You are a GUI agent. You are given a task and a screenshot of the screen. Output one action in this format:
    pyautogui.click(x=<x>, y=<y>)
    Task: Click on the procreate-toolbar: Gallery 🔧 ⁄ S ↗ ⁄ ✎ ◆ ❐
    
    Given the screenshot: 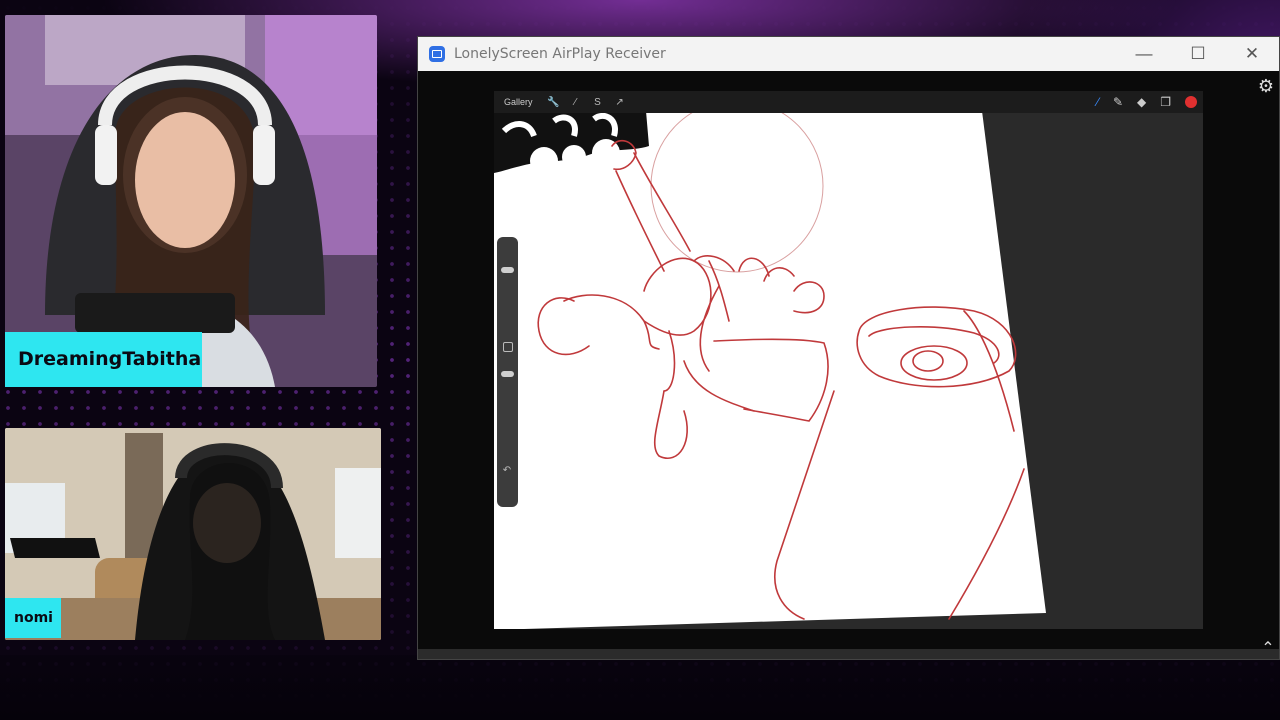 What is the action you would take?
    pyautogui.click(x=848, y=102)
    